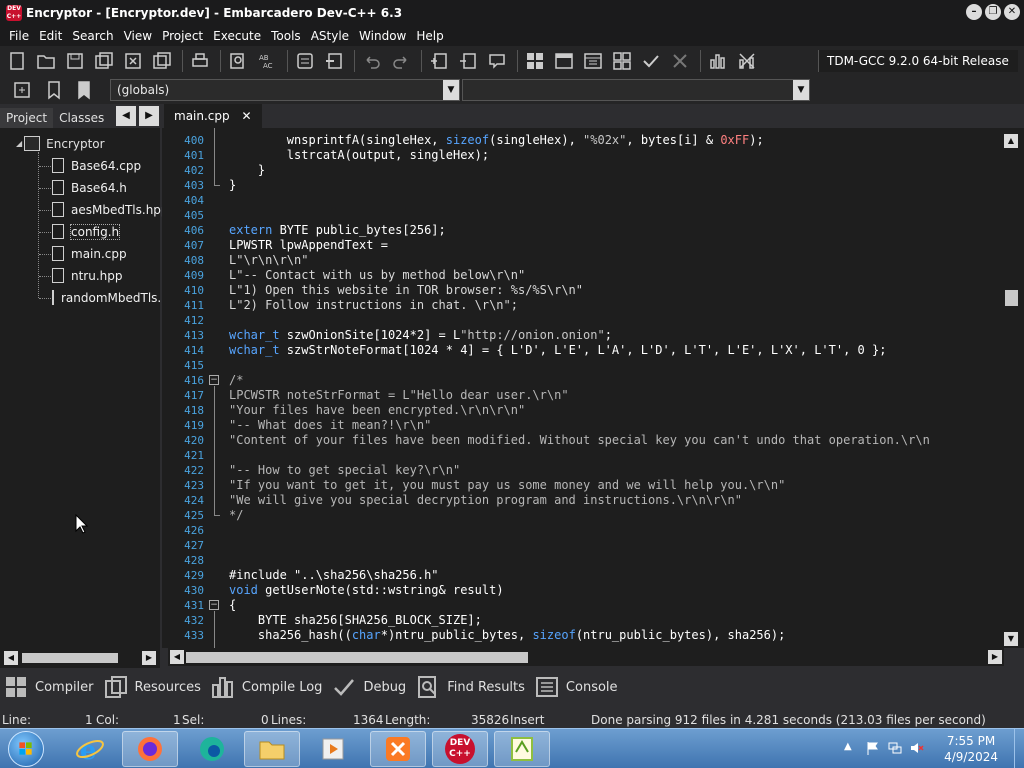 This screenshot has width=1024, height=768. Describe the element at coordinates (194, 455) in the screenshot. I see `line-number: 421` at that location.